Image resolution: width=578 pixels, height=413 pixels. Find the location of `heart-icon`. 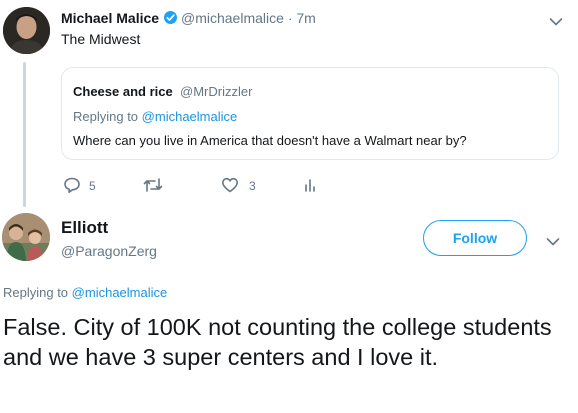

heart-icon is located at coordinates (230, 186).